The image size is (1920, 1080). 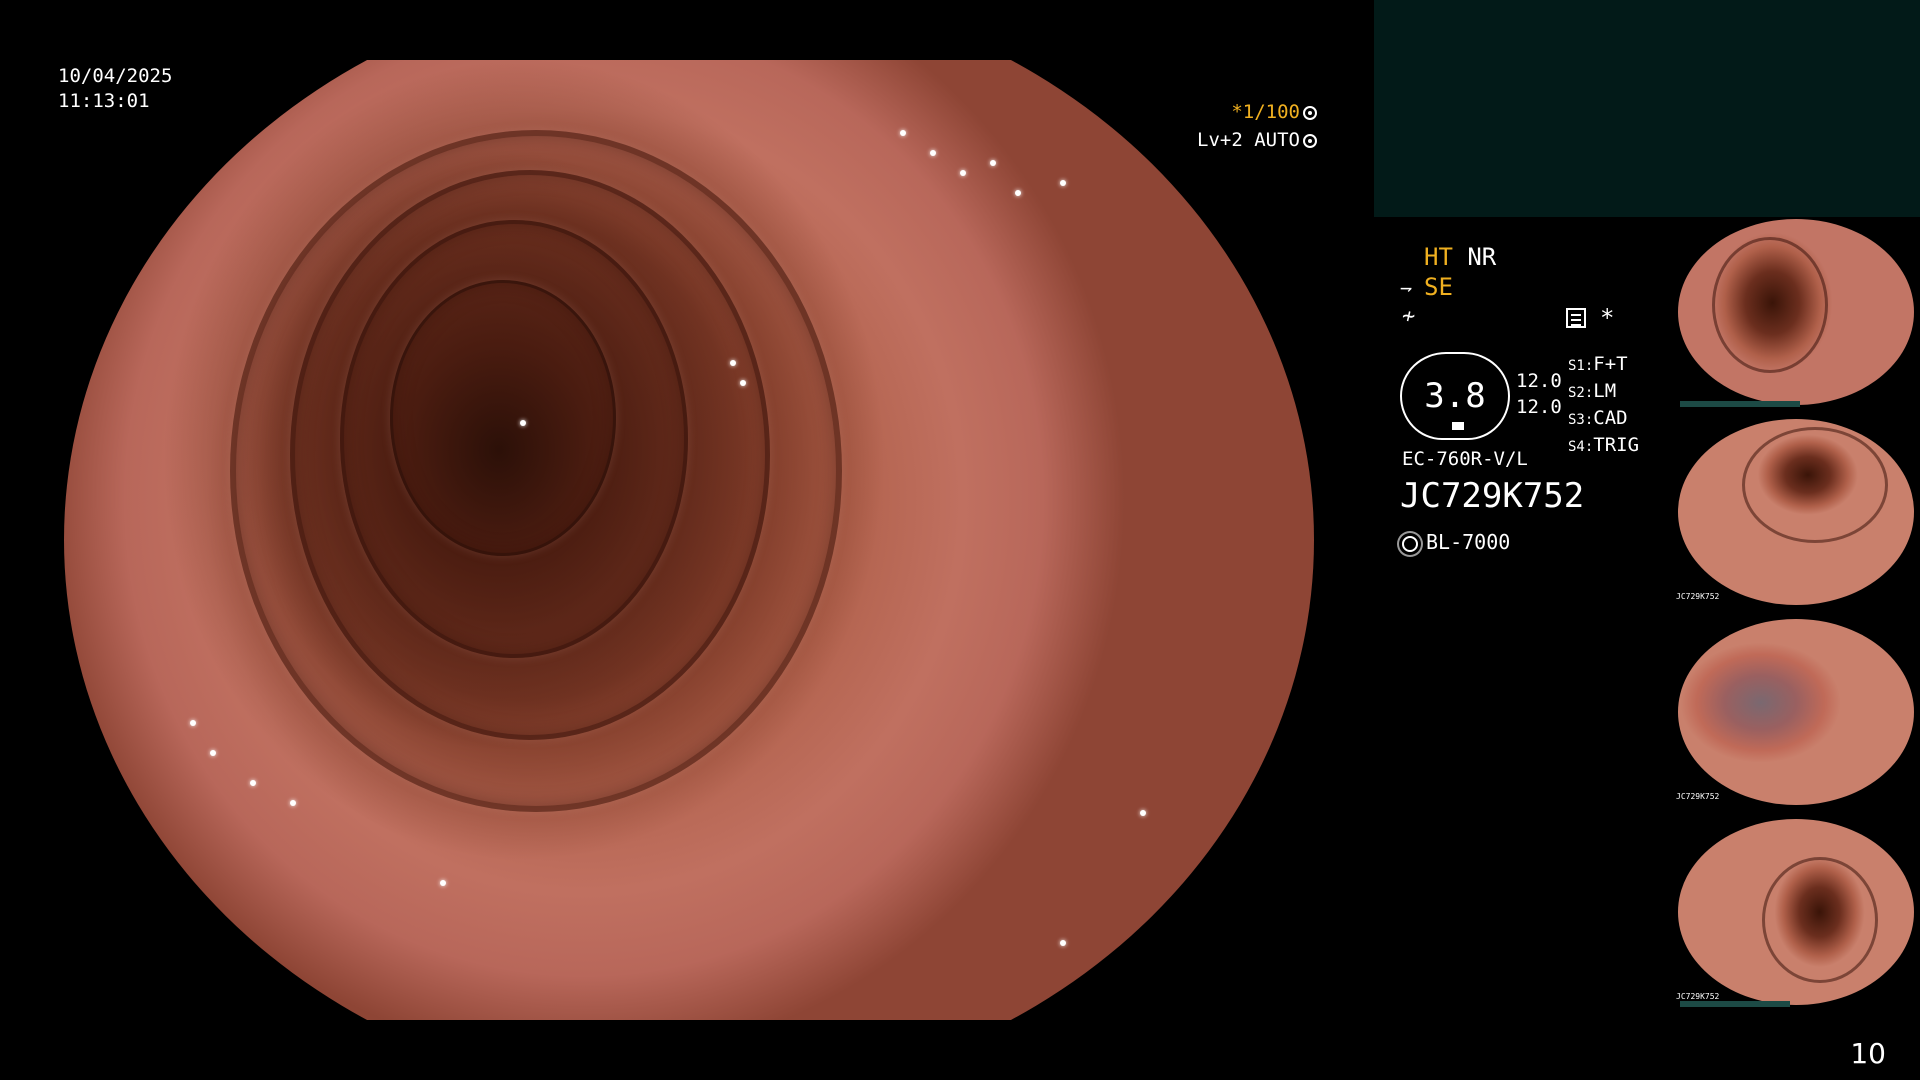 What do you see at coordinates (1248, 140) in the screenshot?
I see `brightness-level: Lv+2 AUTO` at bounding box center [1248, 140].